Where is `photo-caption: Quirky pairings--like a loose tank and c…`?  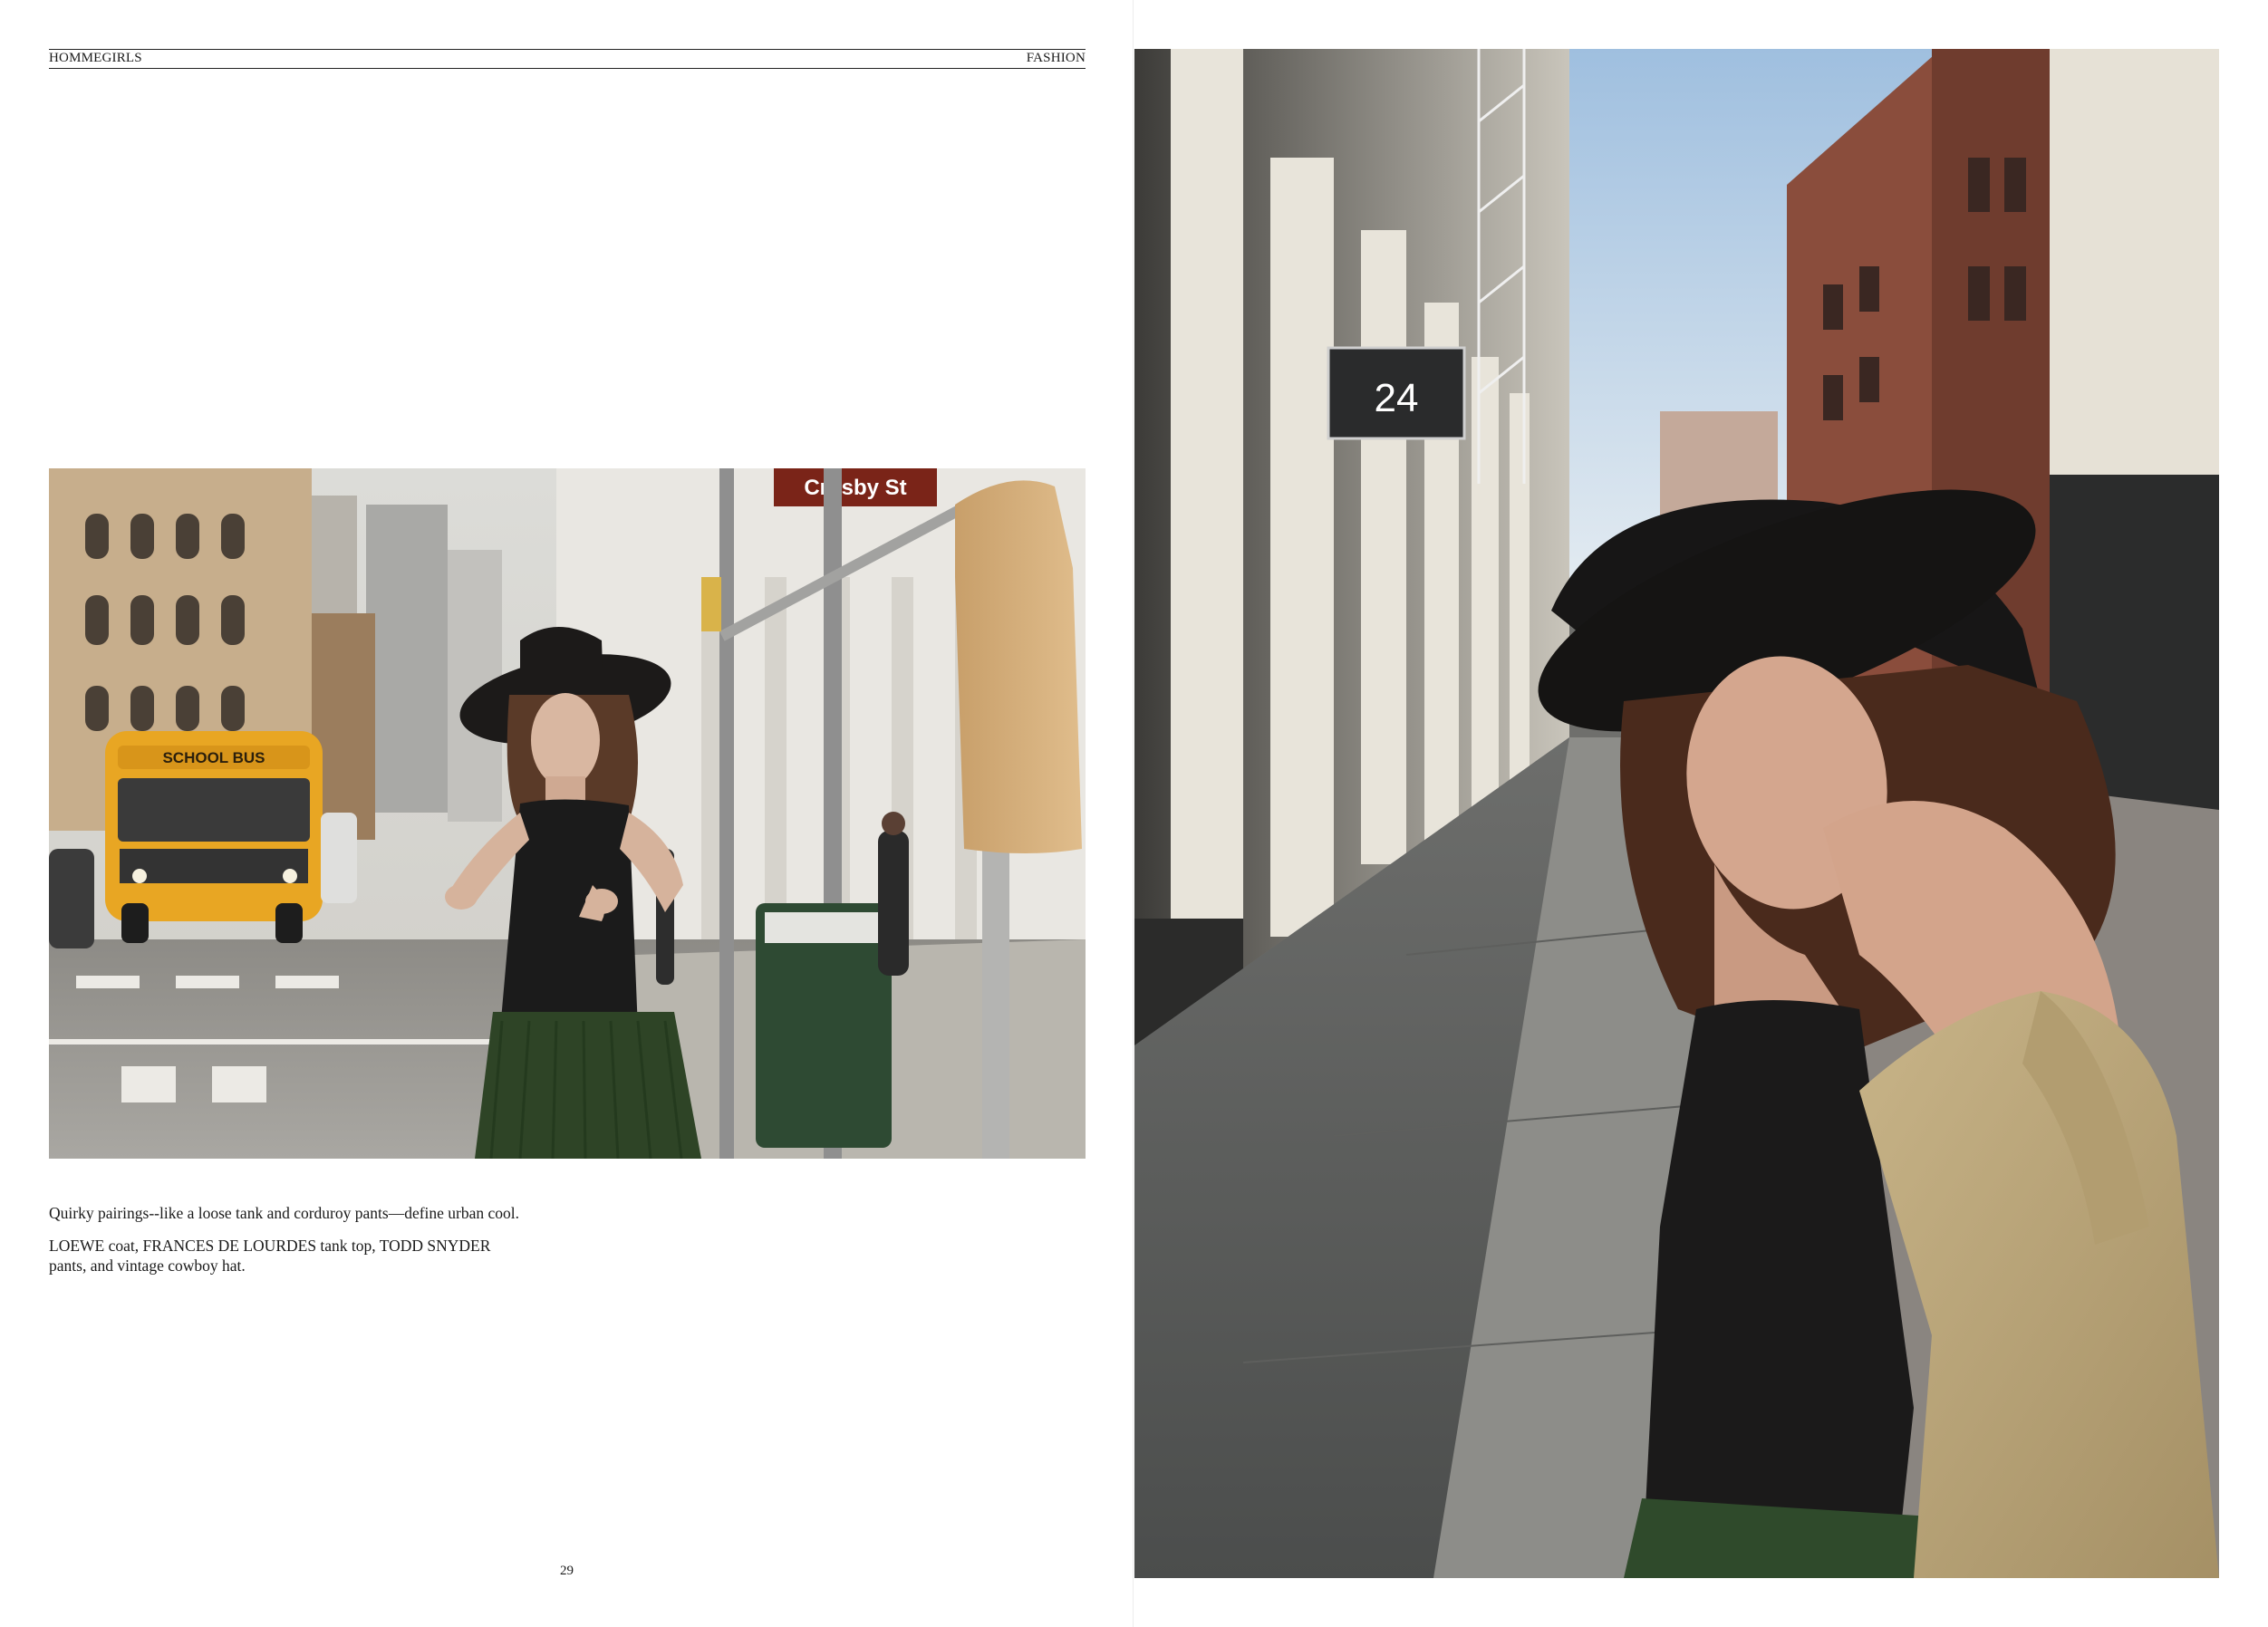 photo-caption: Quirky pairings--like a loose tank and c… is located at coordinates (330, 1240).